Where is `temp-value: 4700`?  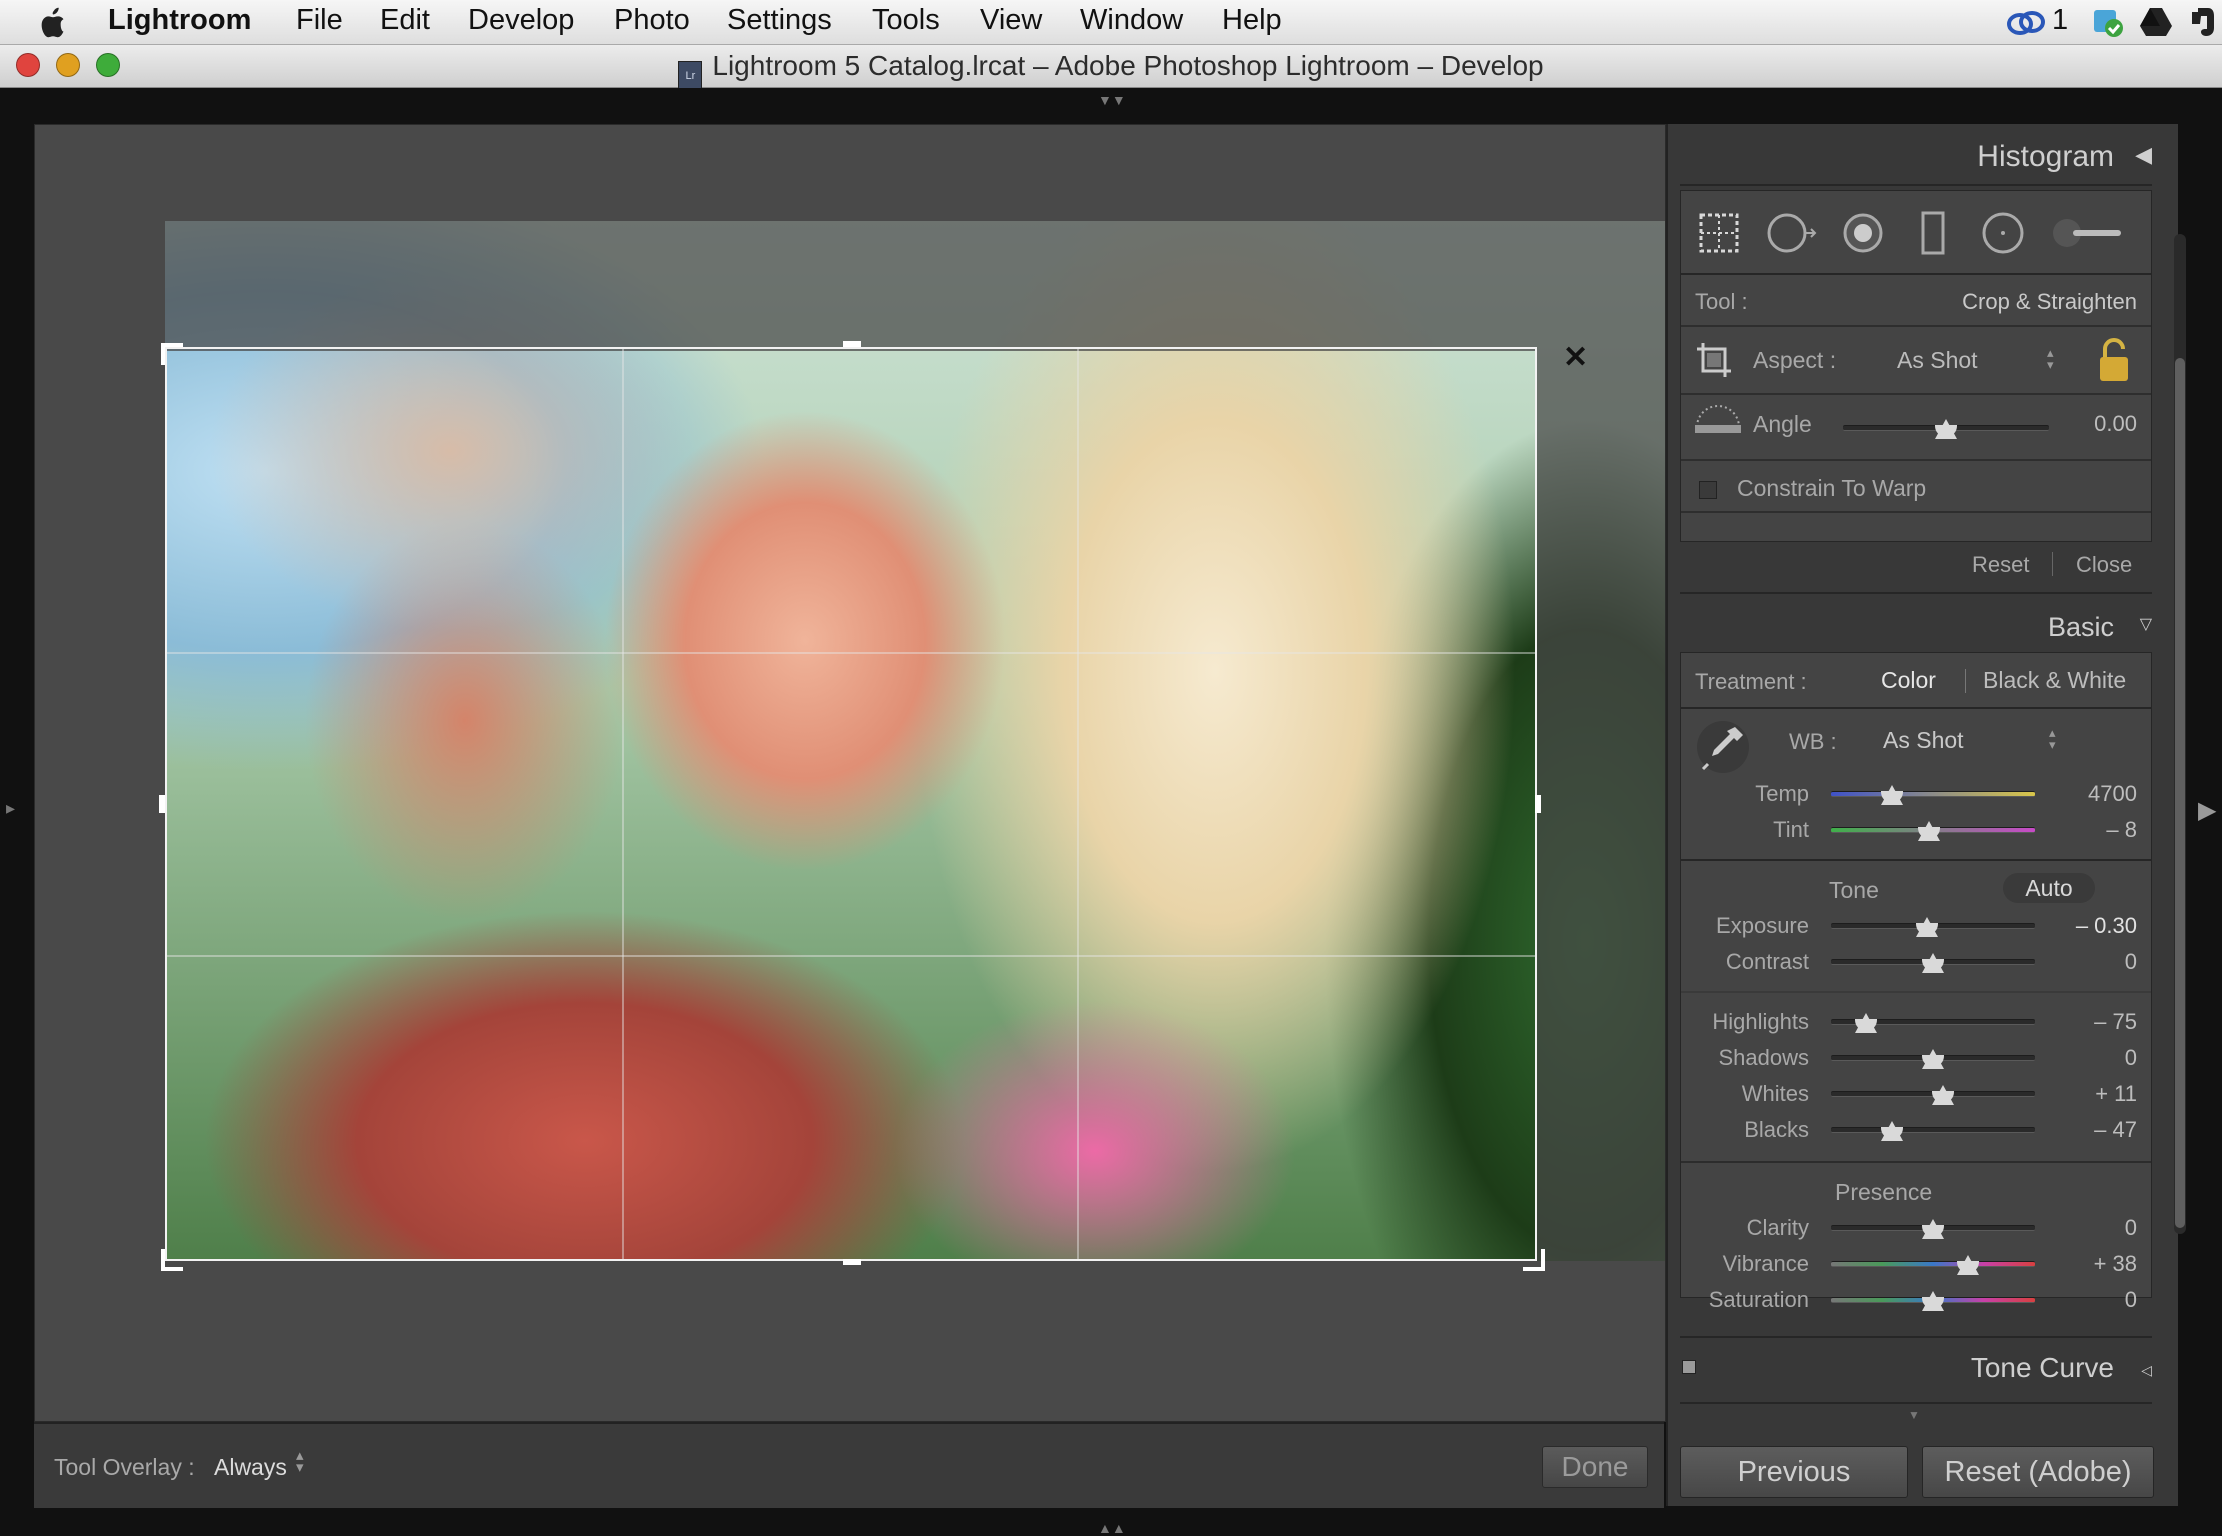 temp-value: 4700 is located at coordinates (2112, 794).